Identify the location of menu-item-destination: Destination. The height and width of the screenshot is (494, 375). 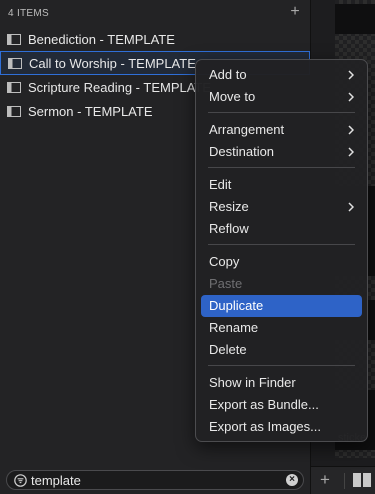
(281, 152).